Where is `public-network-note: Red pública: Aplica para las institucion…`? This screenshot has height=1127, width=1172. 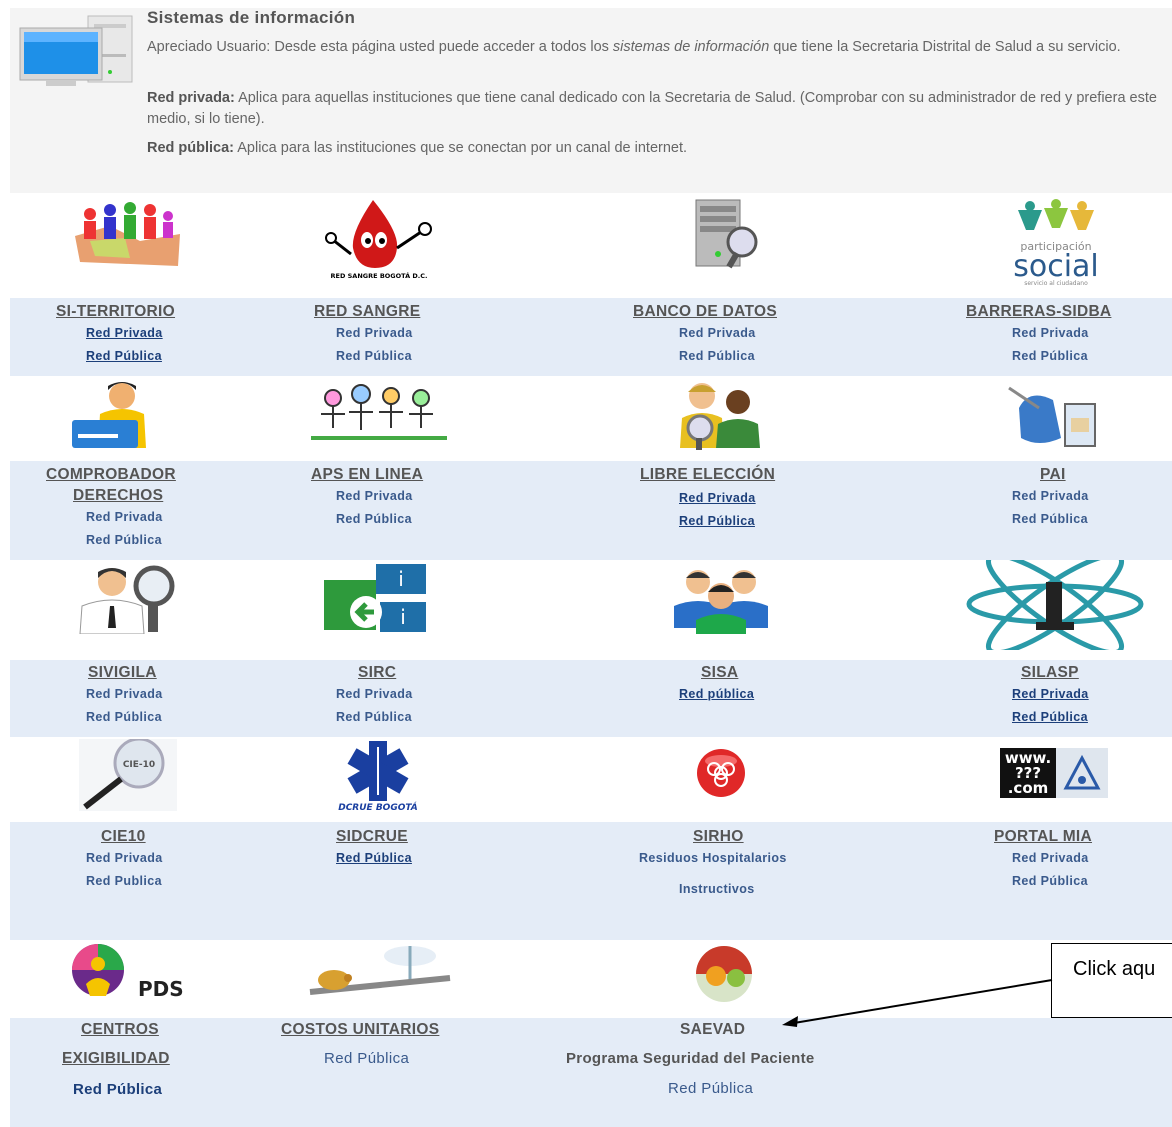
public-network-note: Red pública: Aplica para las institucion… is located at coordinates (417, 148).